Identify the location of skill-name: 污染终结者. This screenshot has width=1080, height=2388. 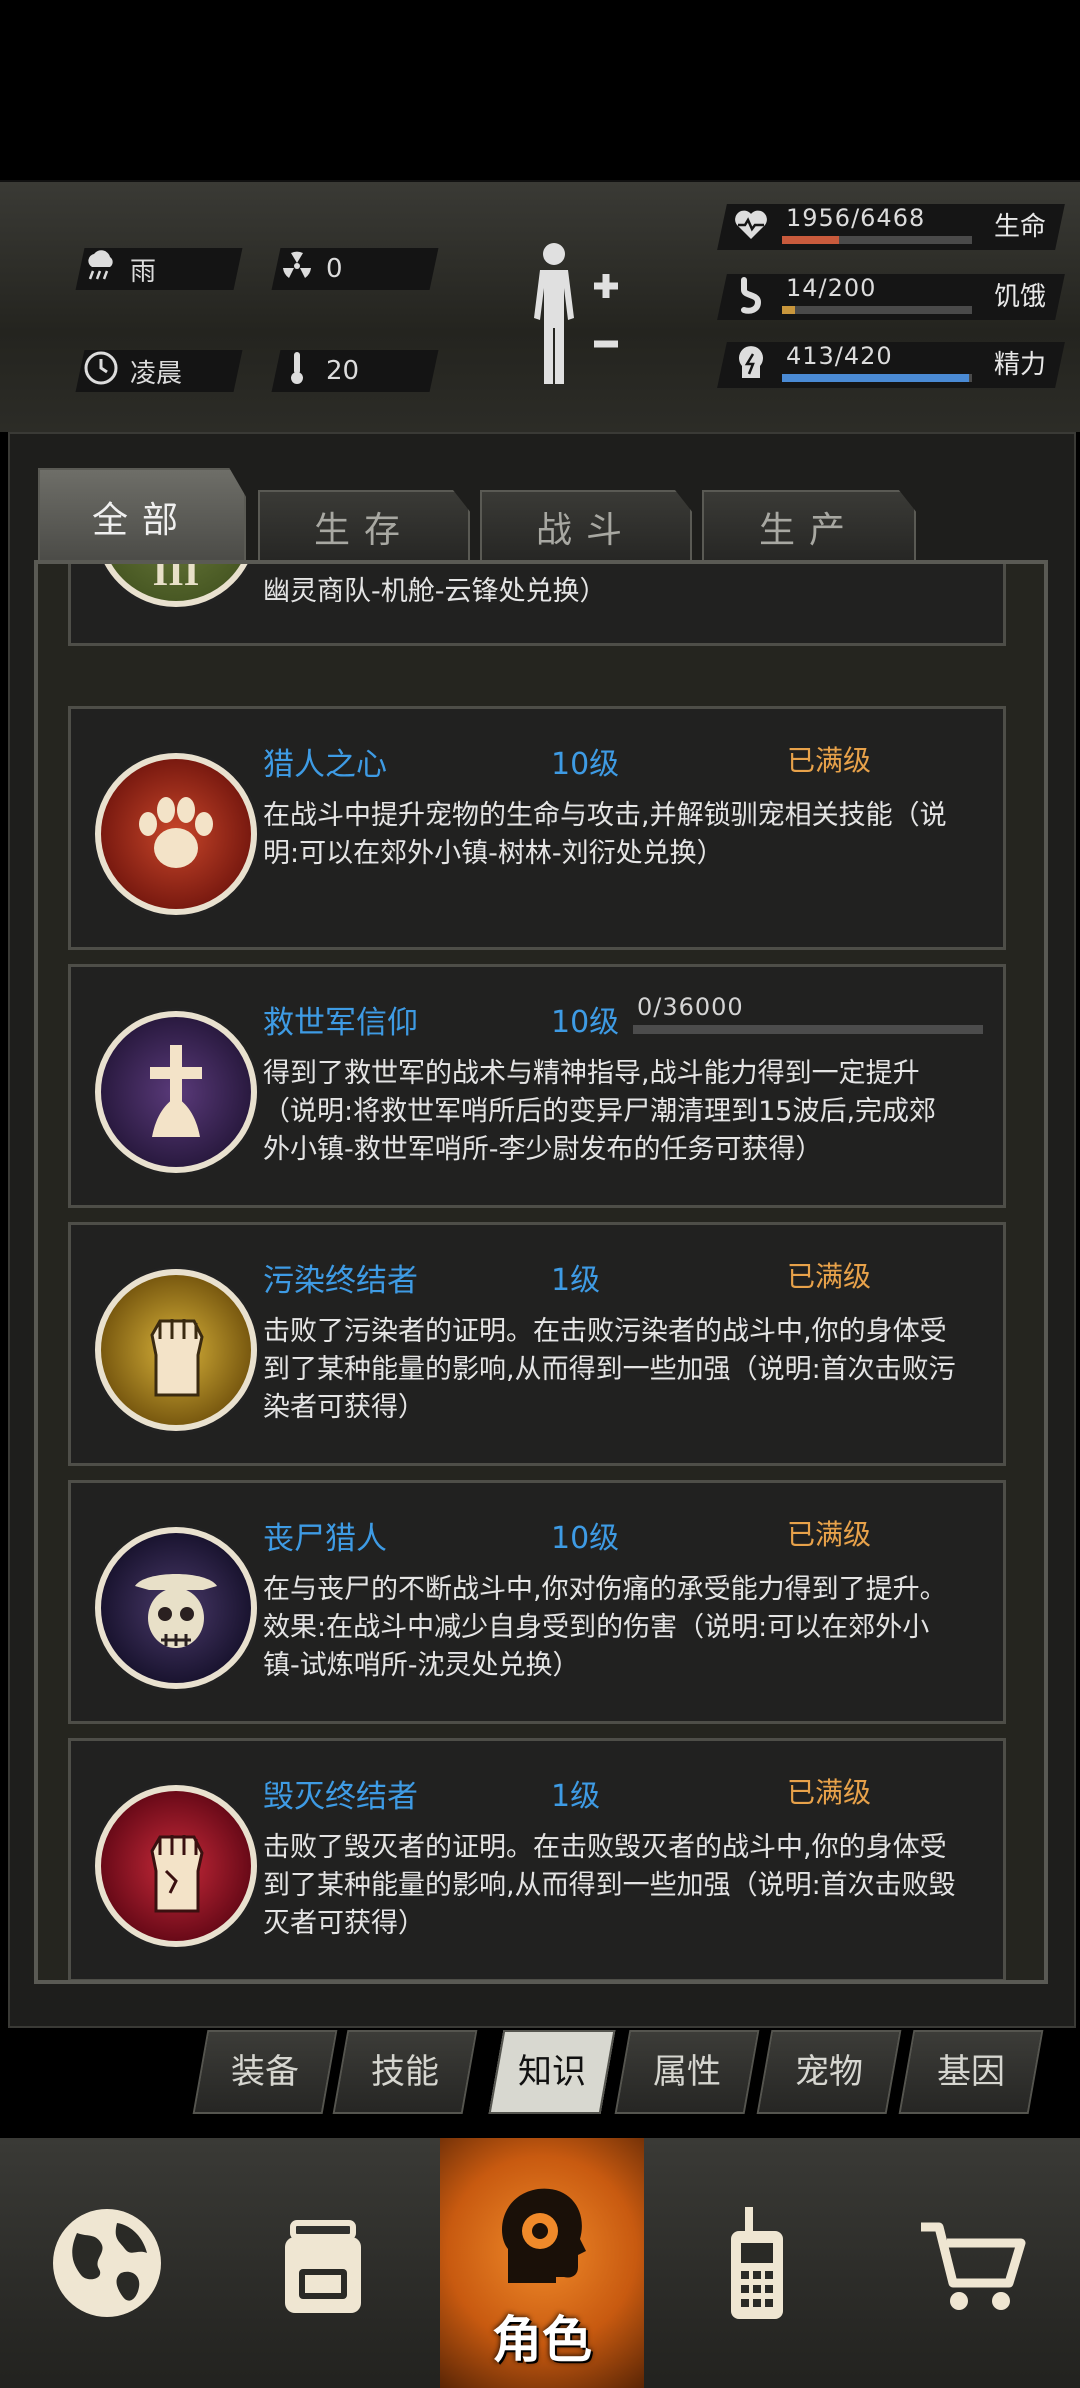
(340, 1281).